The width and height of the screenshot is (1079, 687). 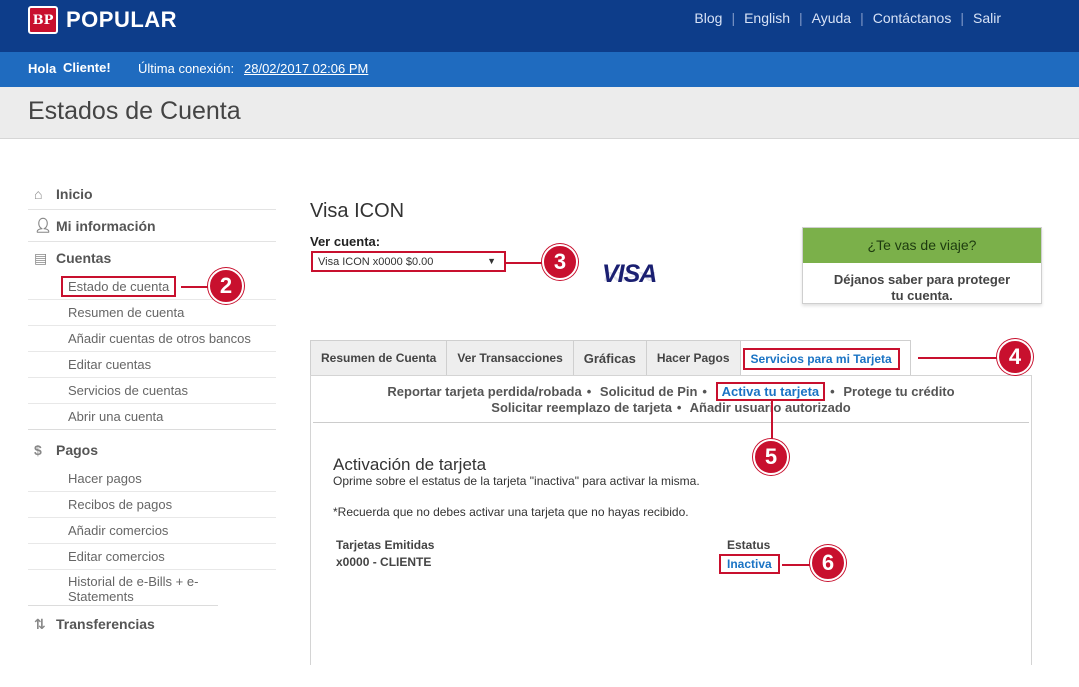 What do you see at coordinates (152, 194) in the screenshot?
I see `sidebar-item-inicio: ⌂ Inicio` at bounding box center [152, 194].